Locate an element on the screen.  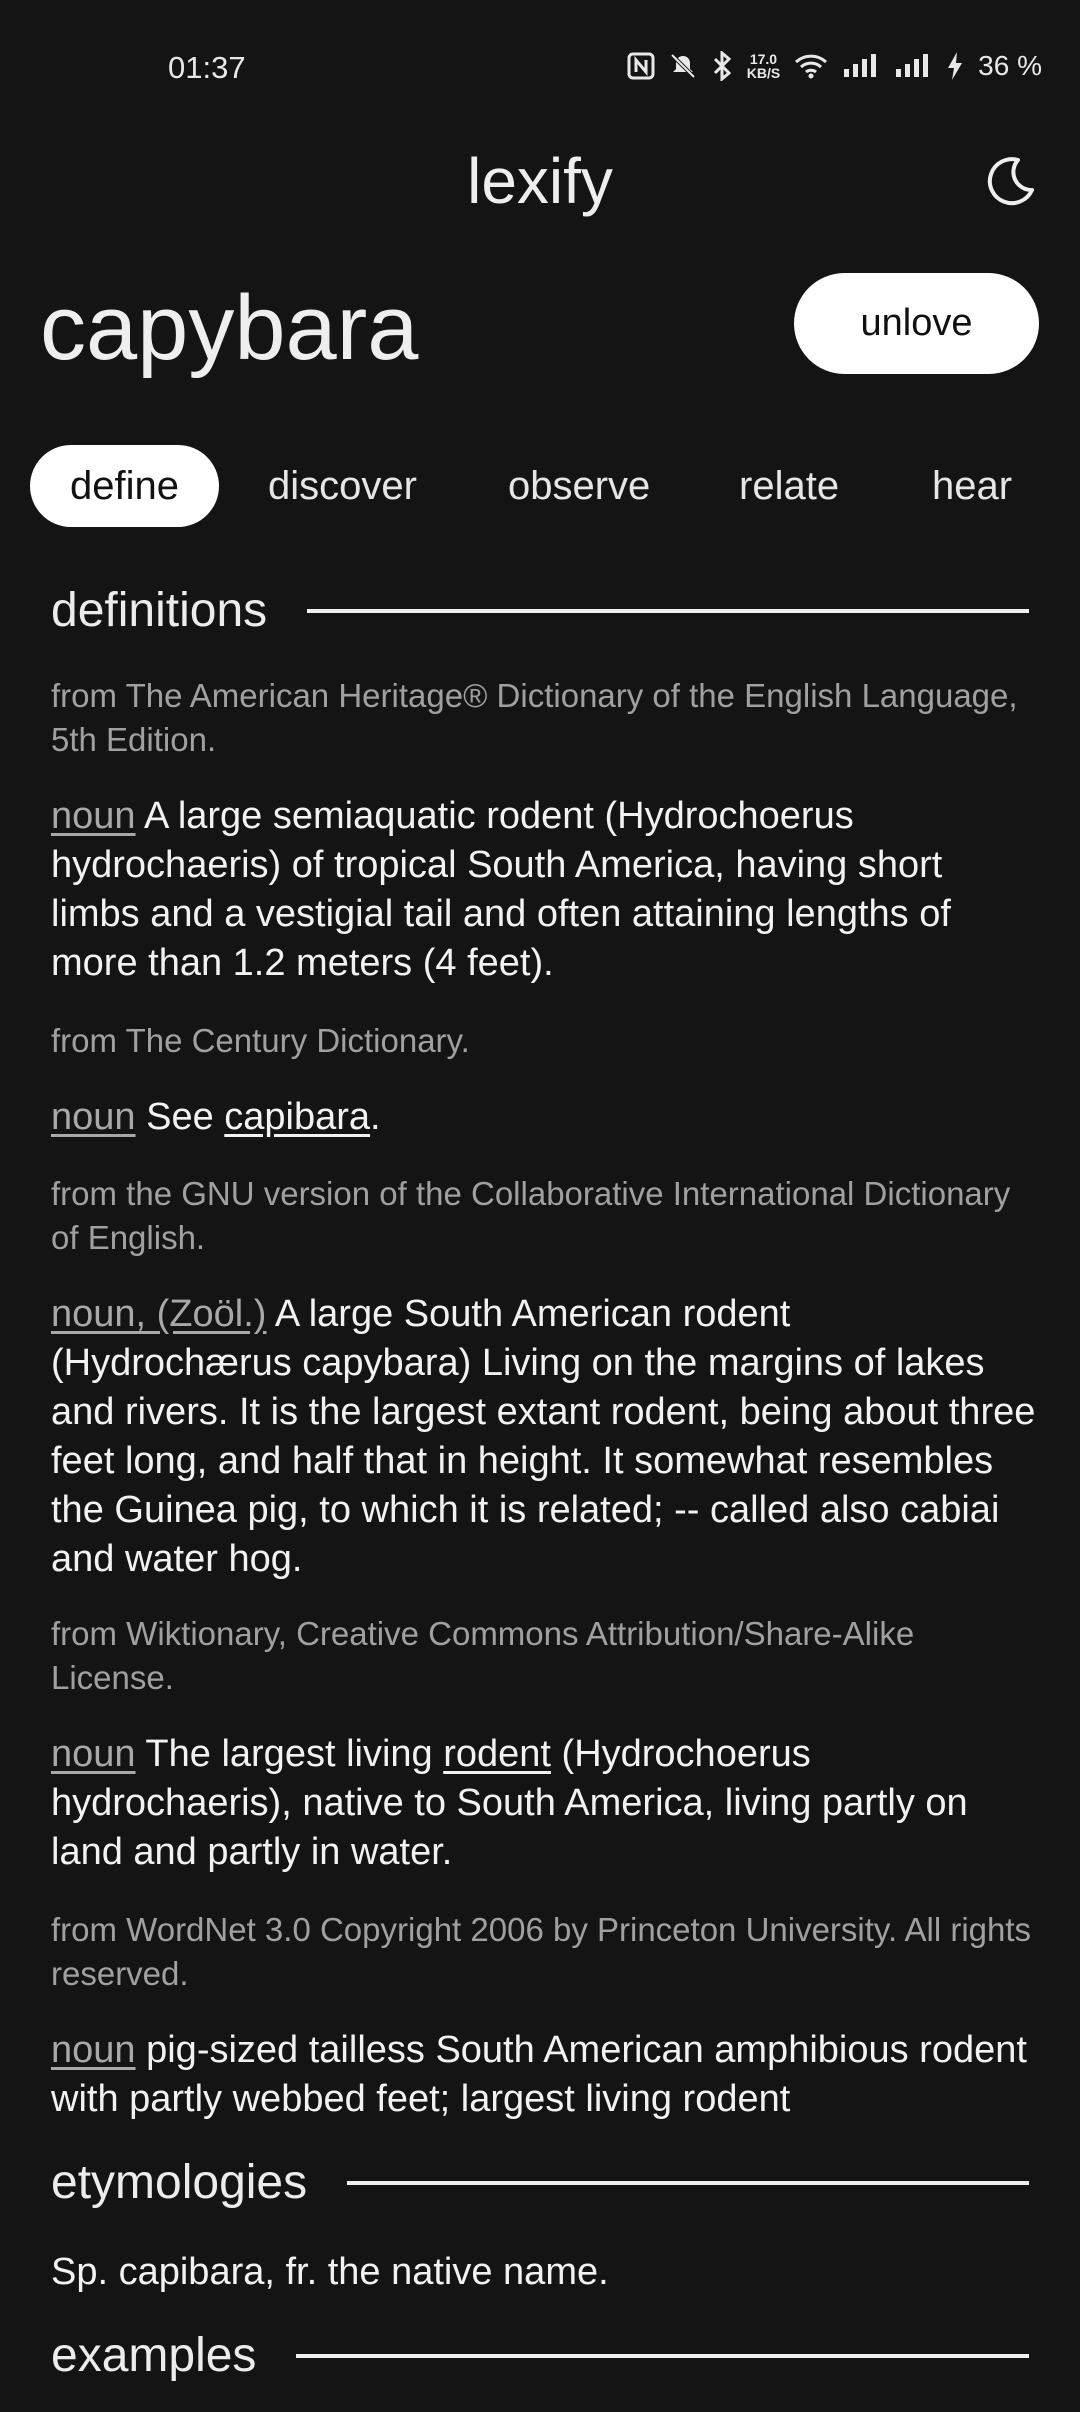
bluetooth-icon is located at coordinates (722, 66).